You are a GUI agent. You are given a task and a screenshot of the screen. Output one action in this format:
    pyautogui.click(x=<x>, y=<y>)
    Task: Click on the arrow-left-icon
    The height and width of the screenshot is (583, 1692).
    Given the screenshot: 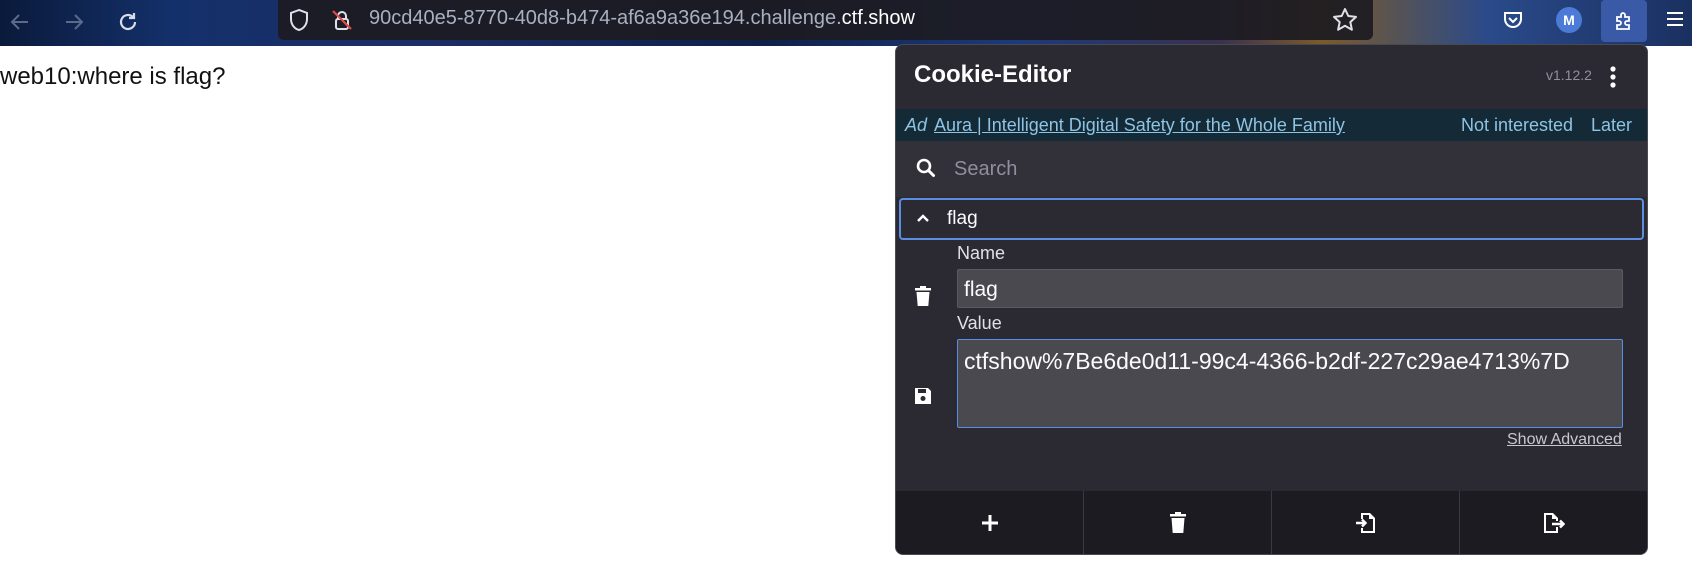 What is the action you would take?
    pyautogui.click(x=19, y=22)
    